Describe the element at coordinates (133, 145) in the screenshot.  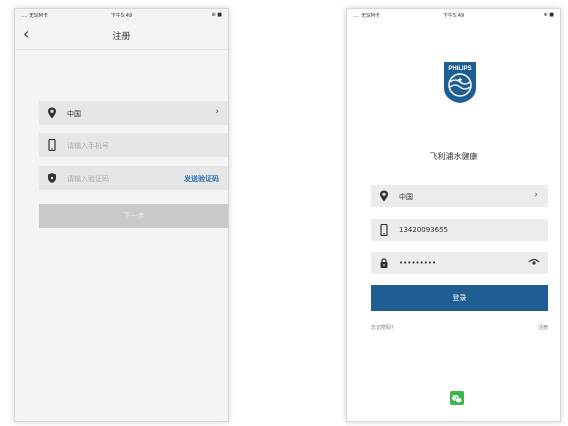
I see `phone-input: 请输入手机号` at that location.